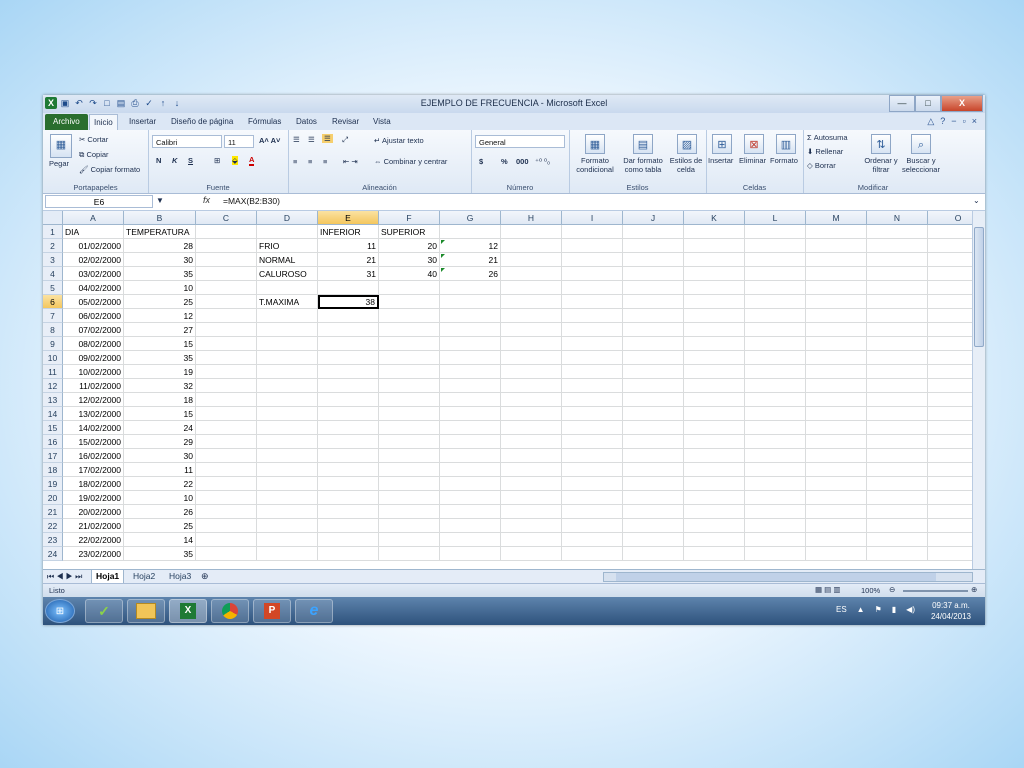  What do you see at coordinates (109, 169) in the screenshot?
I see `format-painter-button: 🖌 Copiar formato` at bounding box center [109, 169].